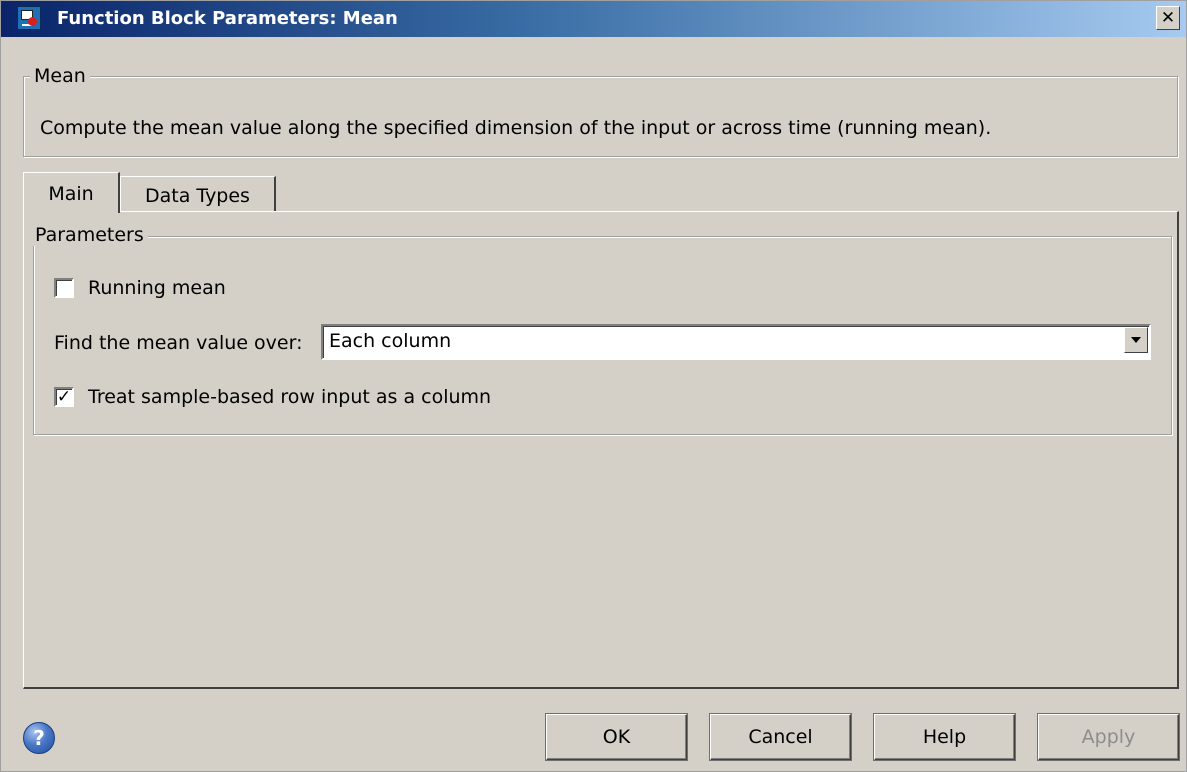  I want to click on treat-row-as-column-checkbox: ✓, so click(64, 397).